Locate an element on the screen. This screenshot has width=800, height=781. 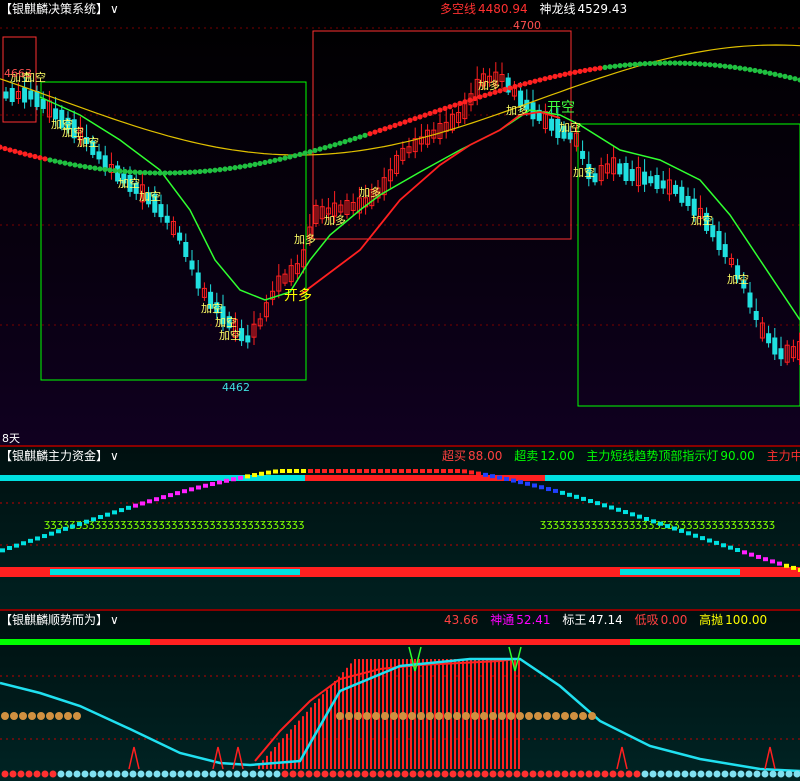
ind-shentong-value: 52.41 is located at coordinates (533, 620).